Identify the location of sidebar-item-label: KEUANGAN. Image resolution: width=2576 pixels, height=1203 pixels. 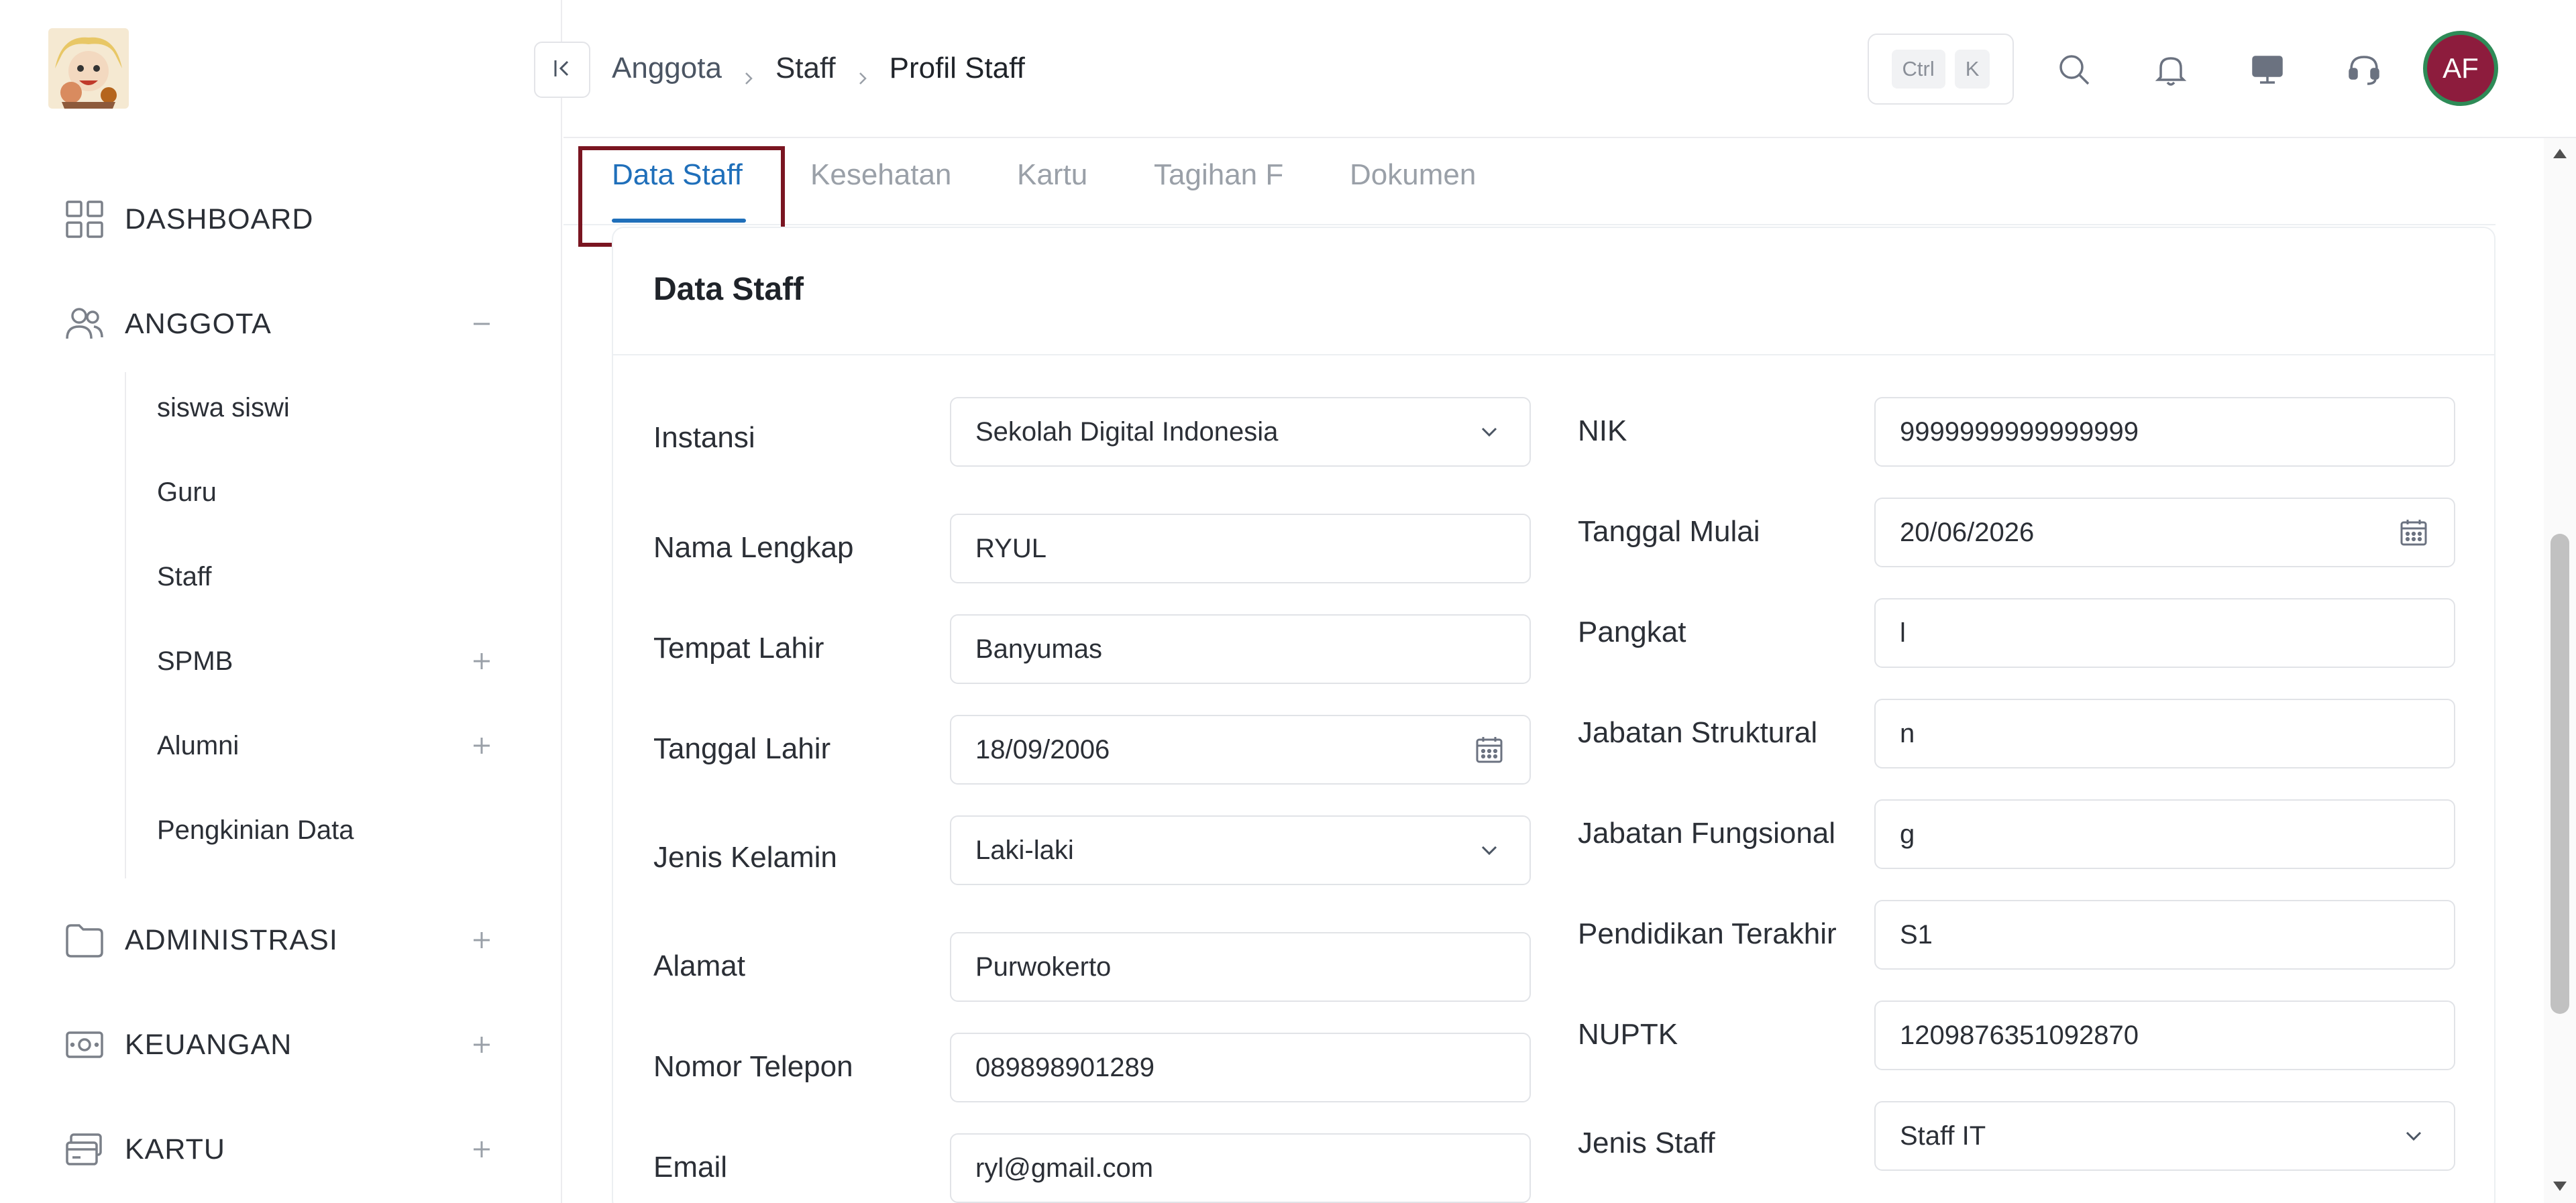
(208, 1044).